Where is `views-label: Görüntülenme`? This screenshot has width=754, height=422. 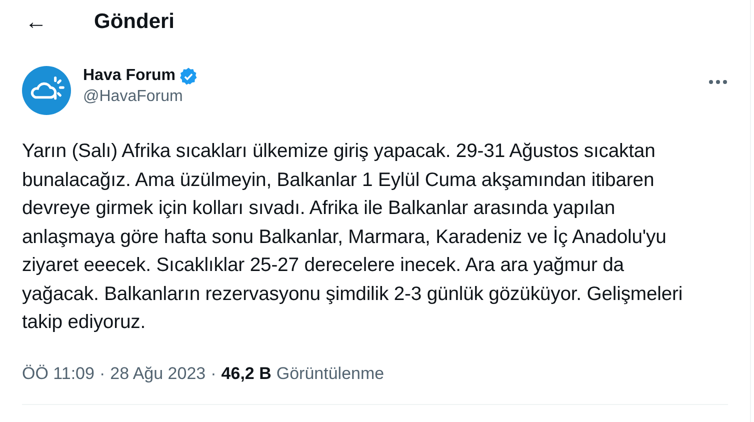 views-label: Görüntülenme is located at coordinates (330, 373).